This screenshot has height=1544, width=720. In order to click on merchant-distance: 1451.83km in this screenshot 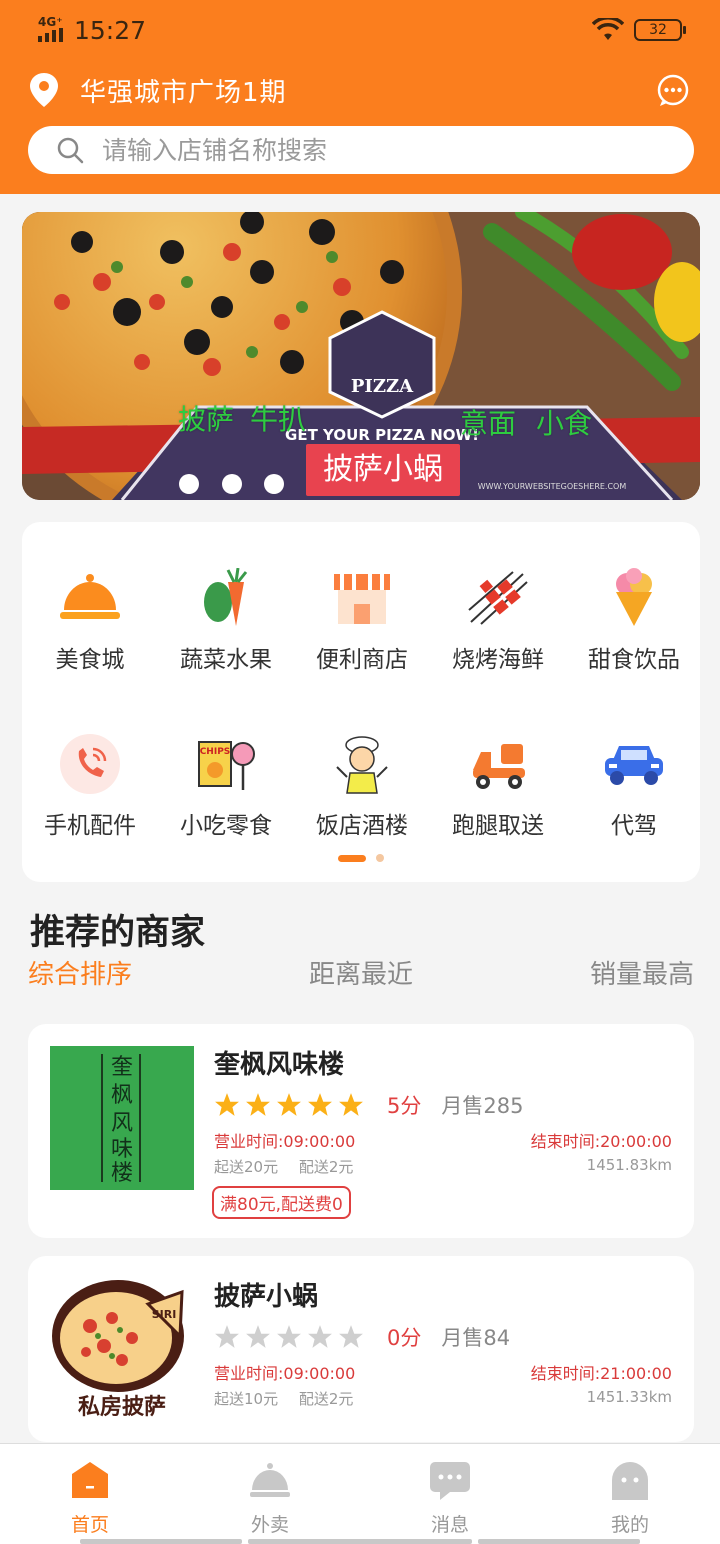, I will do `click(629, 1165)`.